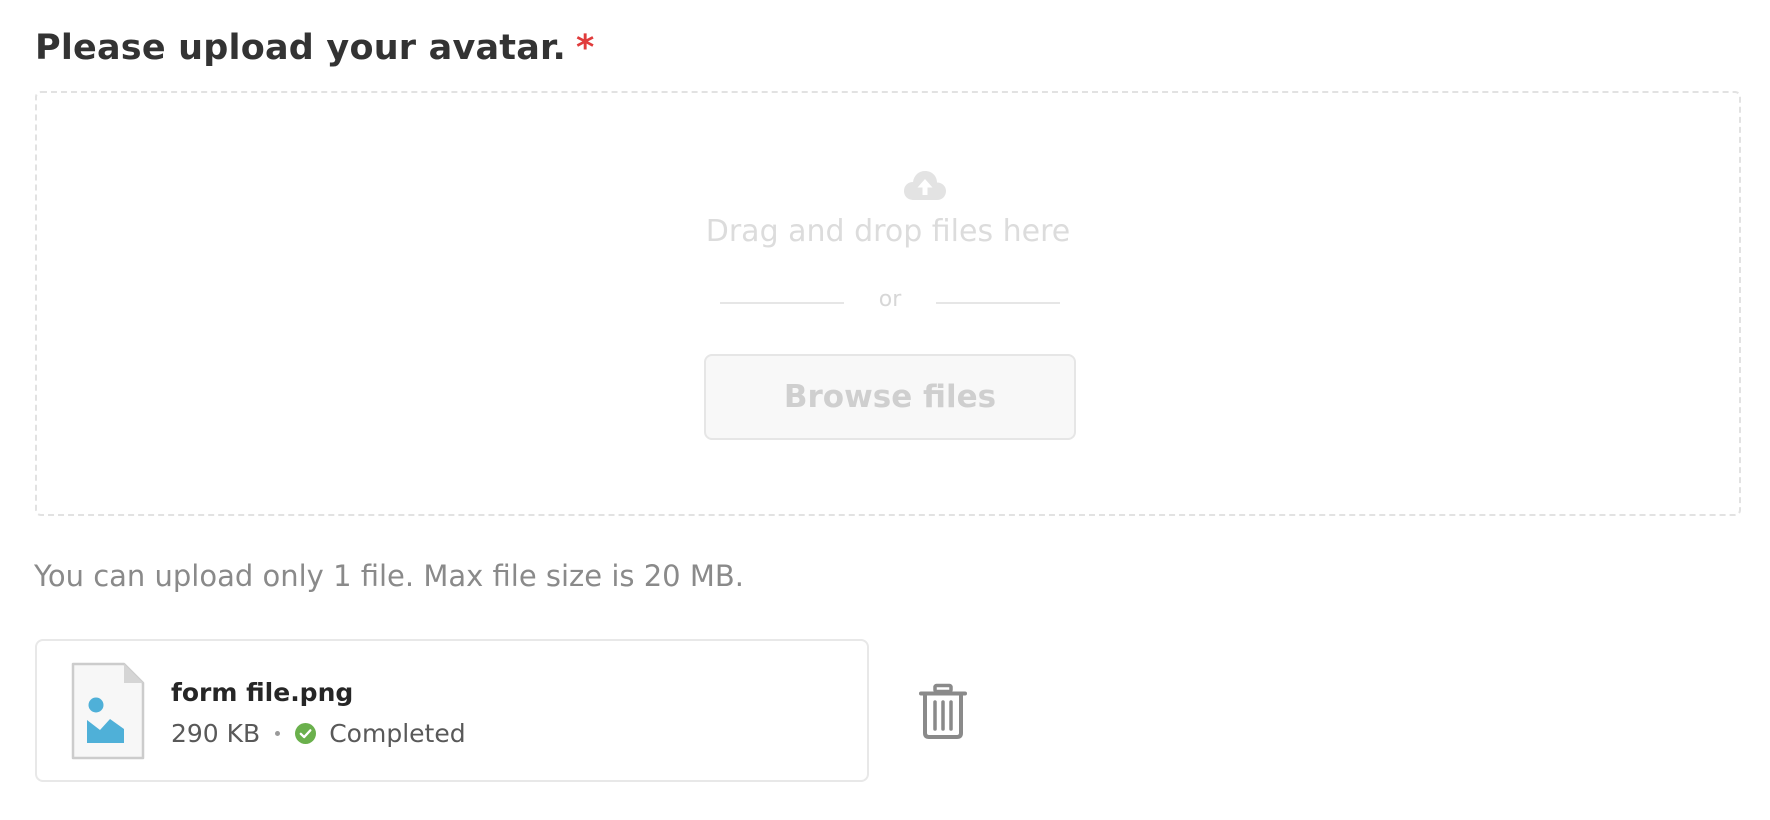 This screenshot has height=820, width=1770. I want to click on or-separator: or, so click(890, 302).